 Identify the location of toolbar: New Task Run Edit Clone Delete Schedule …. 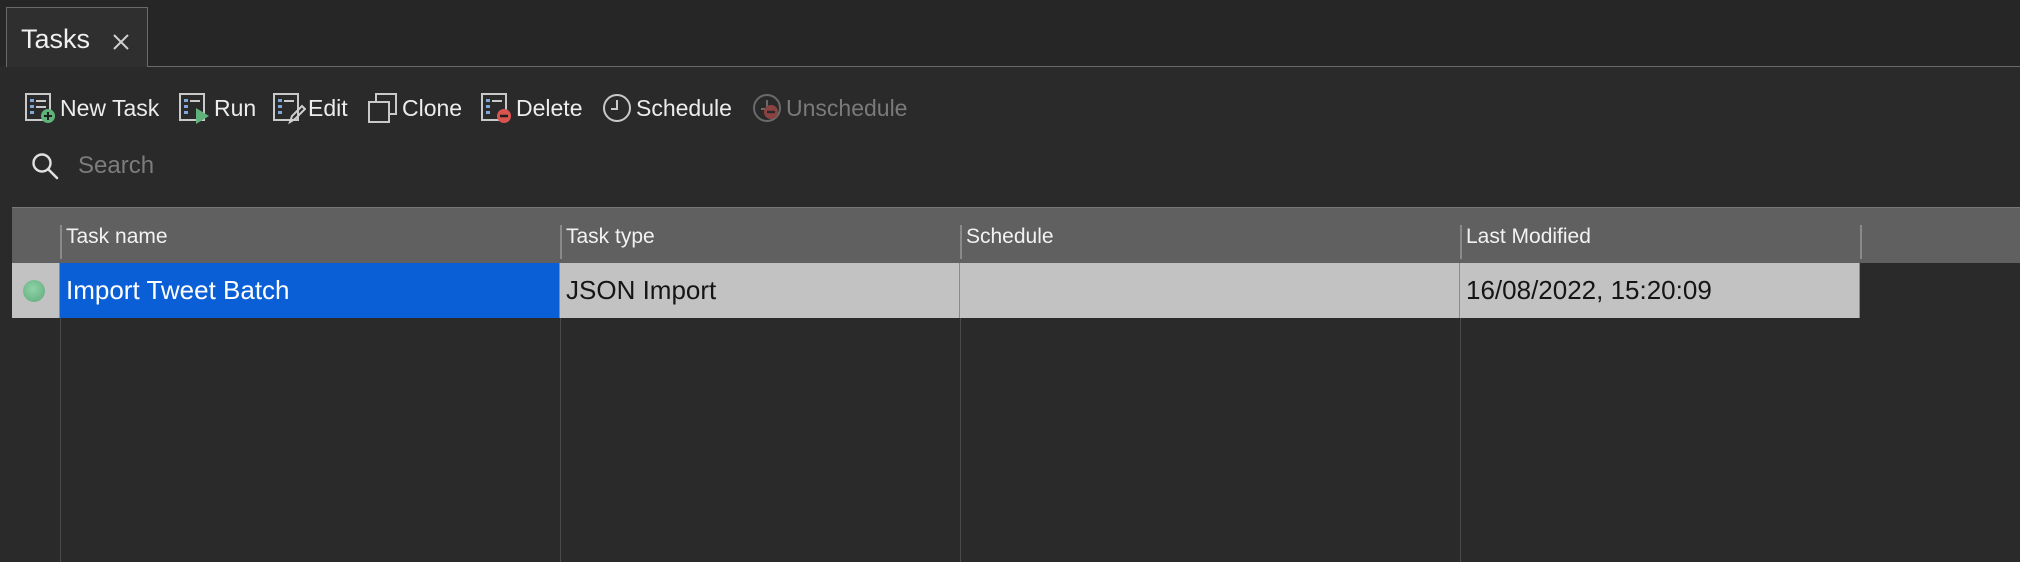
(500, 108).